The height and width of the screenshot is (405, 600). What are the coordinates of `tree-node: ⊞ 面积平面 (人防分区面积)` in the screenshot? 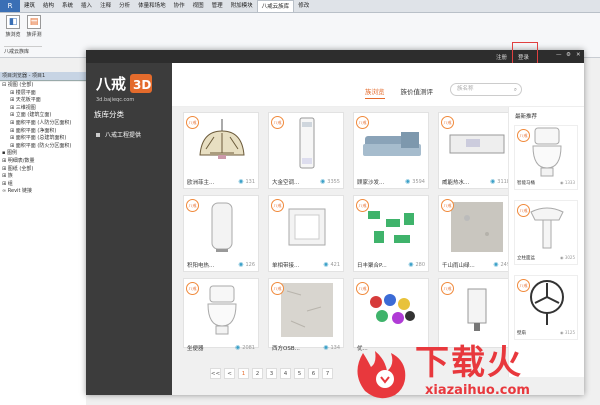 It's located at (43, 124).